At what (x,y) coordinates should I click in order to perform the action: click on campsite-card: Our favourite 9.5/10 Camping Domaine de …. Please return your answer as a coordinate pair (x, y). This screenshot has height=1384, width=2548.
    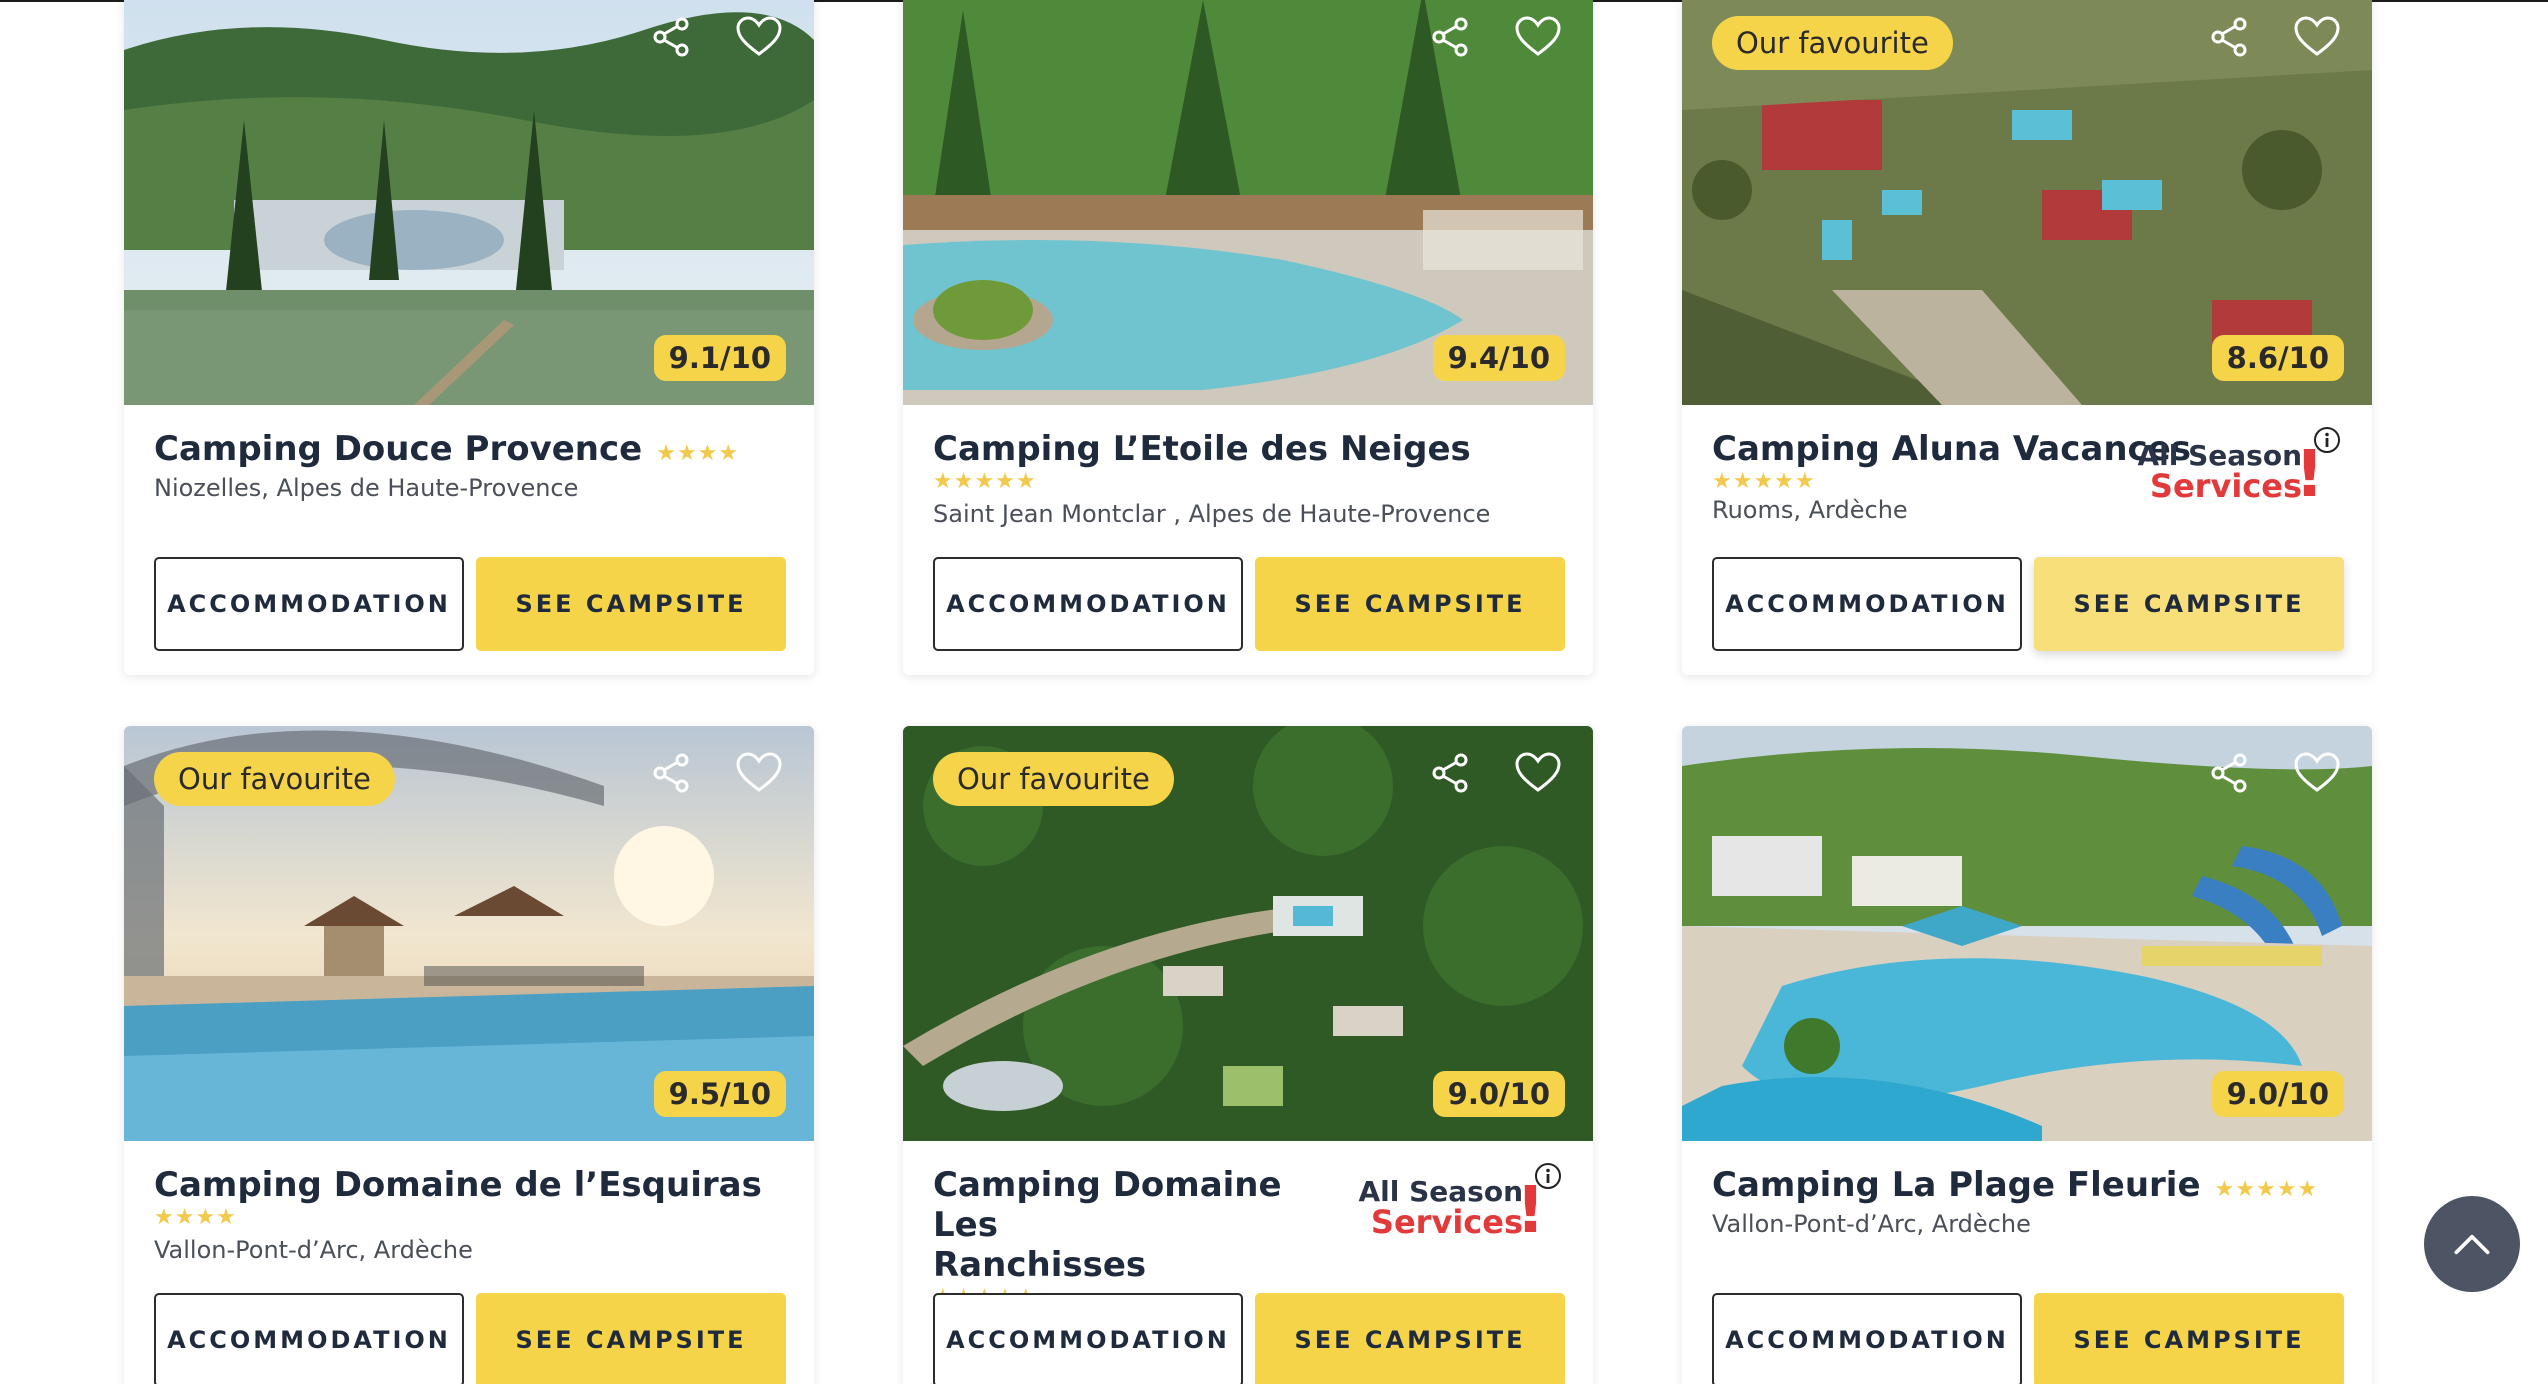
    Looking at the image, I should click on (469, 1055).